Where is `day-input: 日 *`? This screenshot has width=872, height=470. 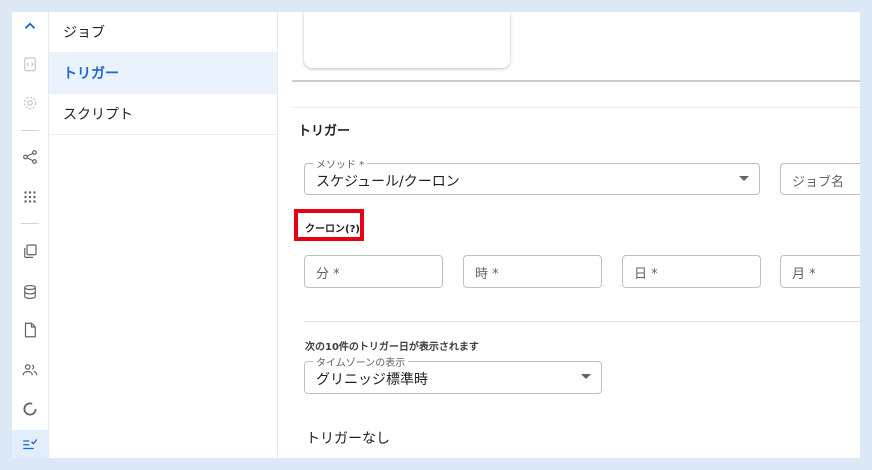
day-input: 日 * is located at coordinates (691, 271).